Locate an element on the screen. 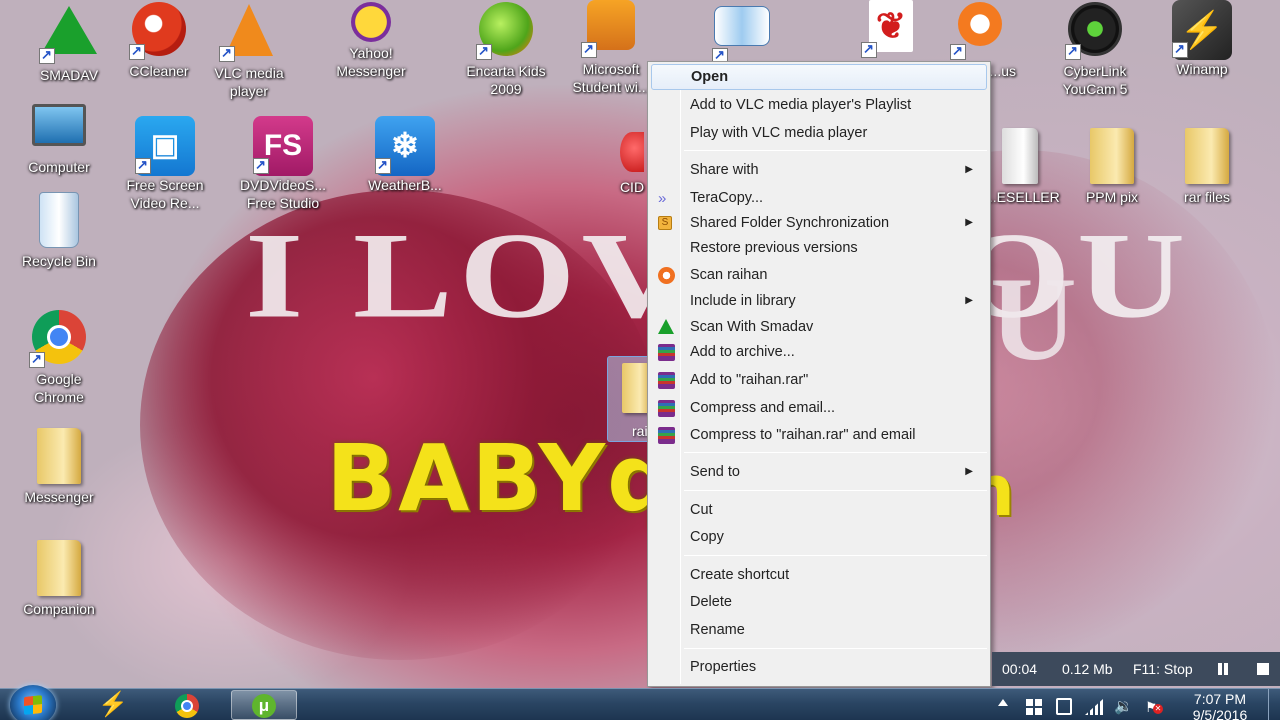 This screenshot has height=720, width=1280. desktop-icon-smadav: SMADAV is located at coordinates (69, 42).